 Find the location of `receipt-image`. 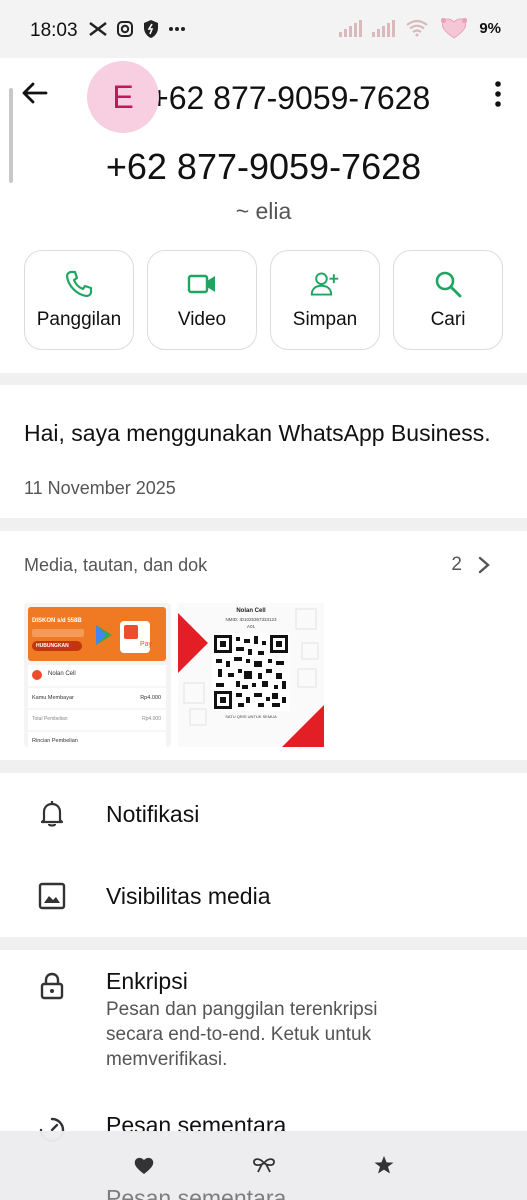

receipt-image is located at coordinates (97, 675).